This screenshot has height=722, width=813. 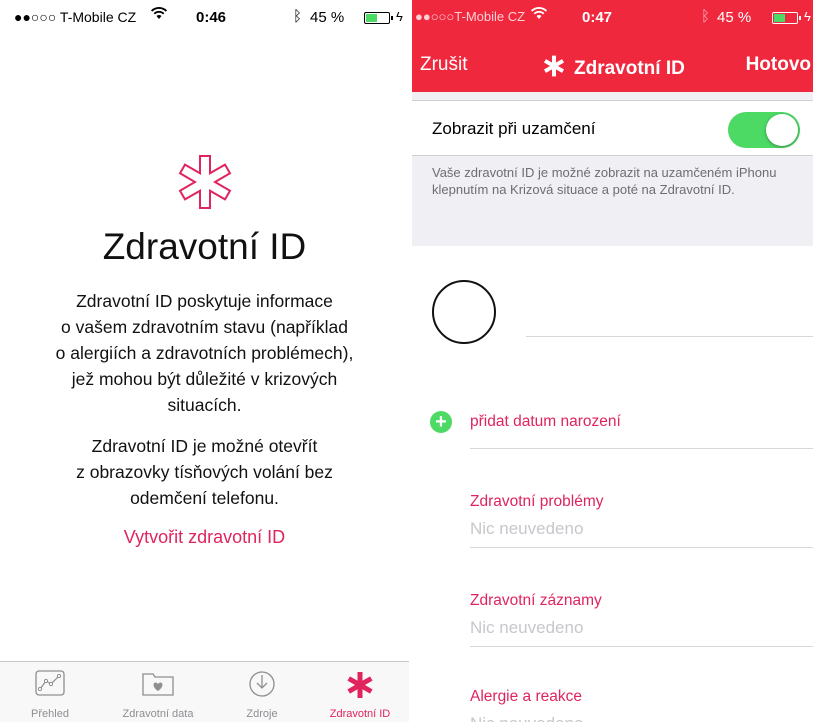 I want to click on show-when-locked-label: Zobrazit při uzamčení, so click(x=514, y=128).